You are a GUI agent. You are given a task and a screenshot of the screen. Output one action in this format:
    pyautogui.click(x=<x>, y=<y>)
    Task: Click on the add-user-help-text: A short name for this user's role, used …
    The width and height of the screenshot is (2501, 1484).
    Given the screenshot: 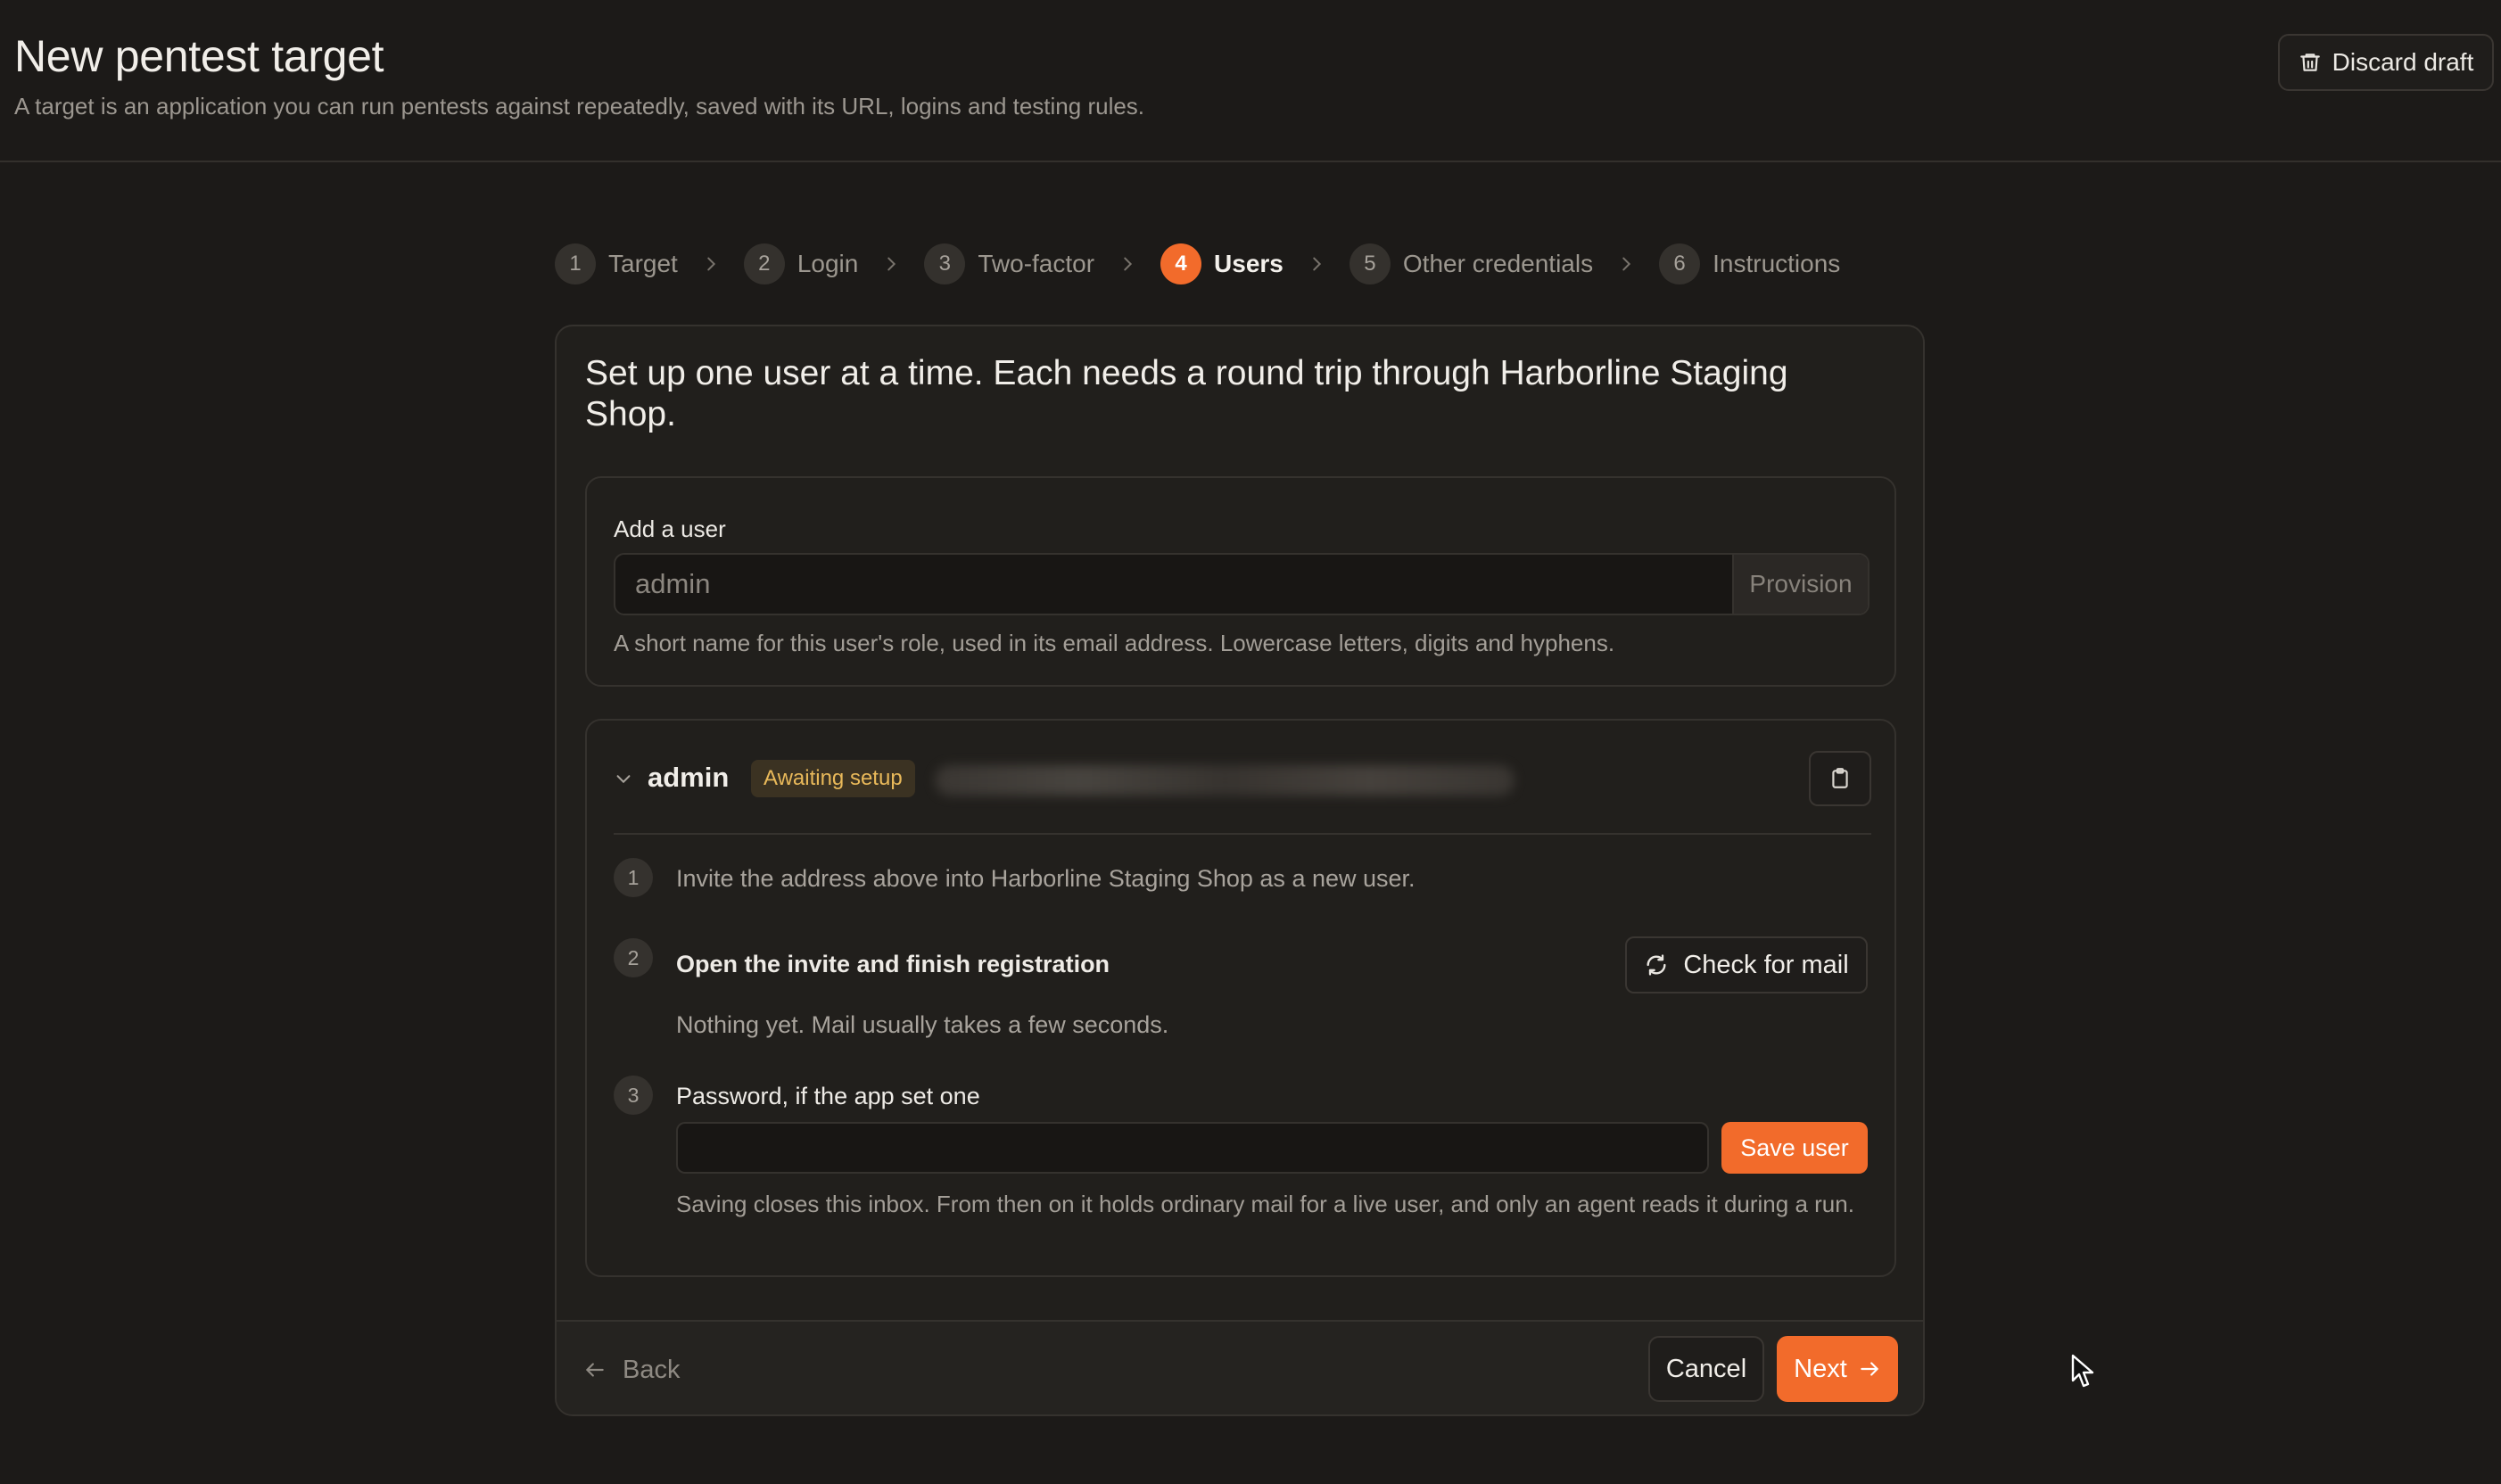 What is the action you would take?
    pyautogui.click(x=1115, y=643)
    